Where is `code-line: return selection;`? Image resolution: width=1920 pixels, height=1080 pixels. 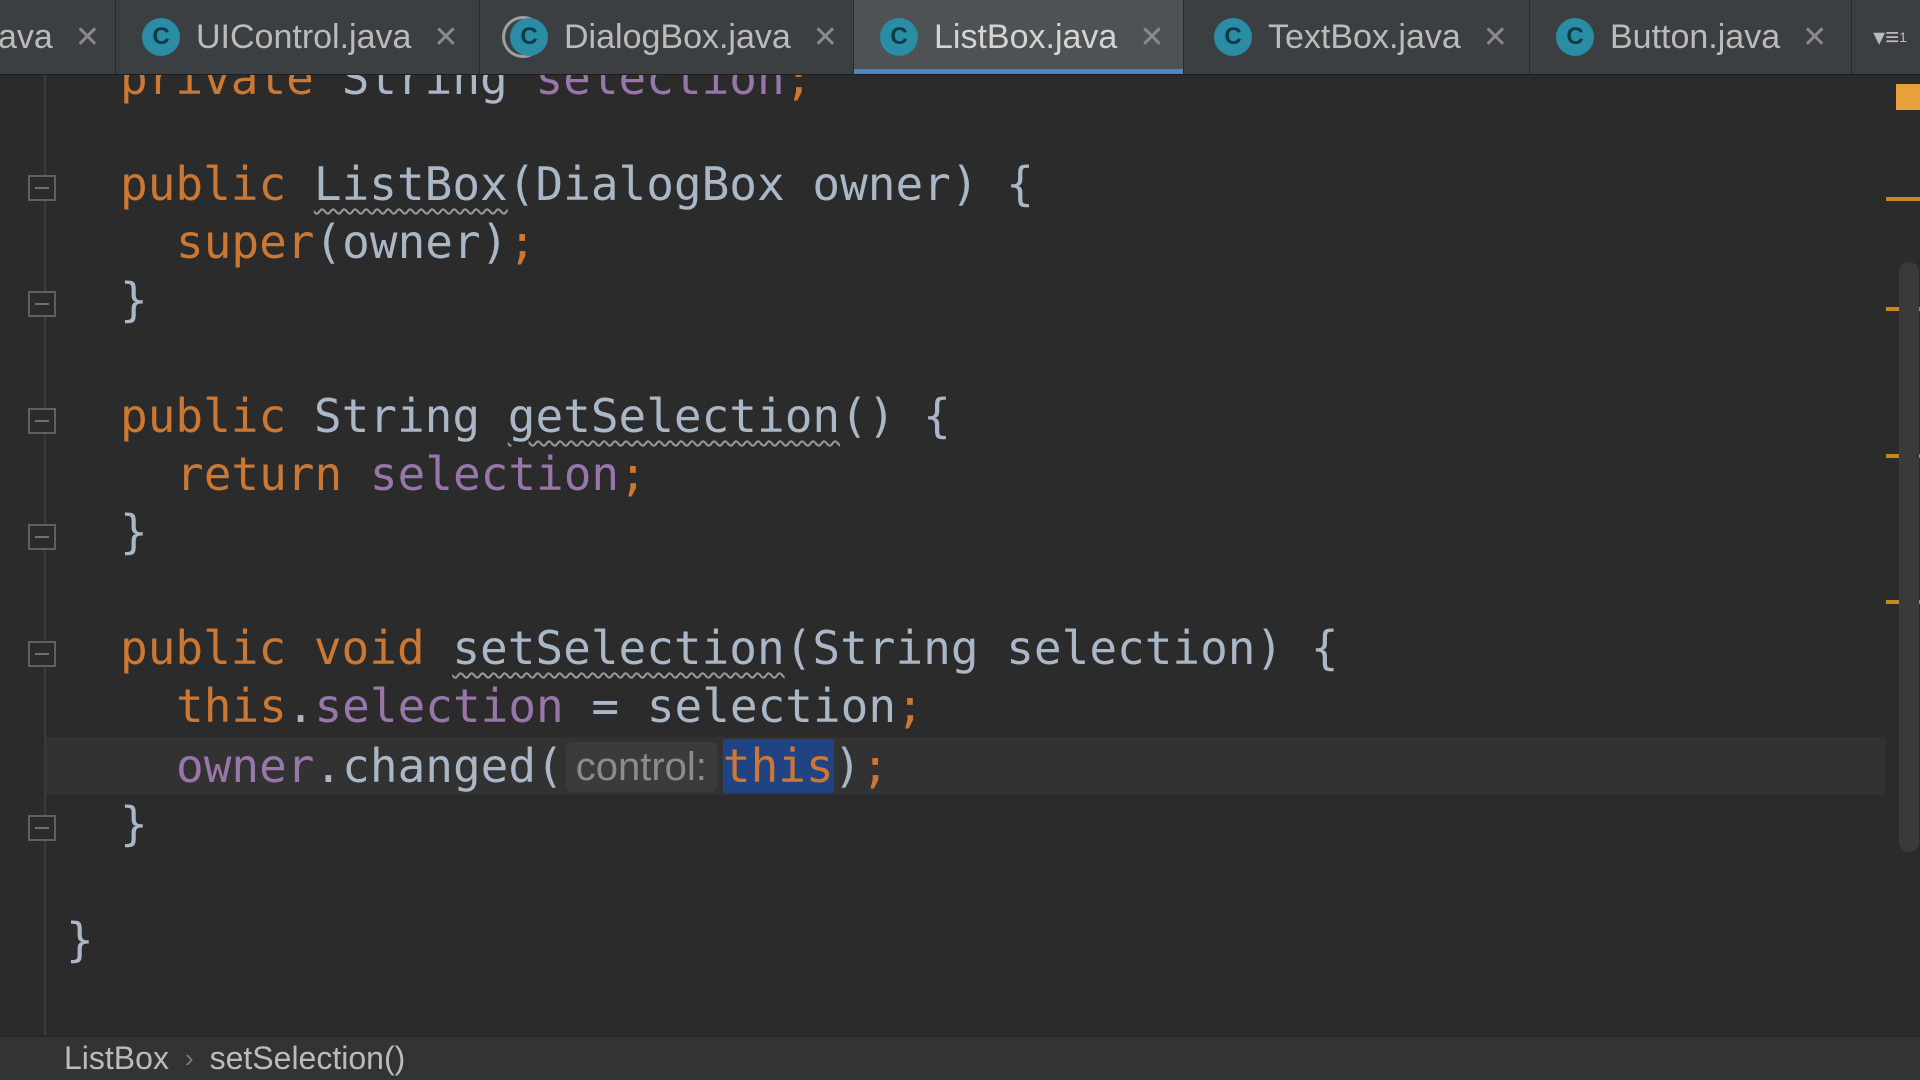 code-line: return selection; is located at coordinates (411, 474).